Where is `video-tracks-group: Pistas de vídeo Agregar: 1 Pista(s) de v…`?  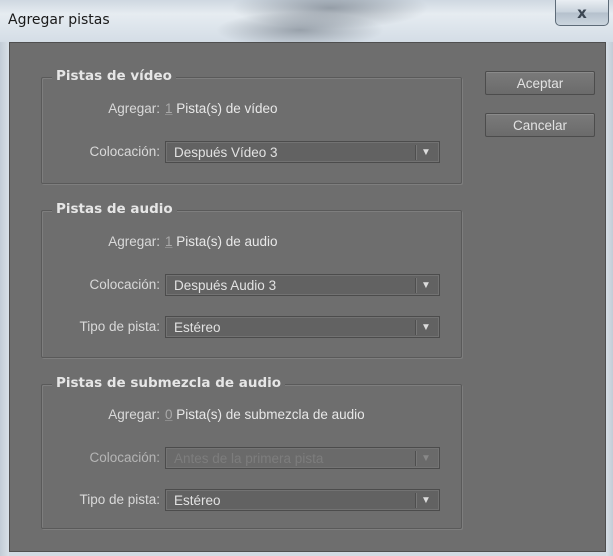
video-tracks-group: Pistas de vídeo Agregar: 1 Pista(s) de v… is located at coordinates (251, 126).